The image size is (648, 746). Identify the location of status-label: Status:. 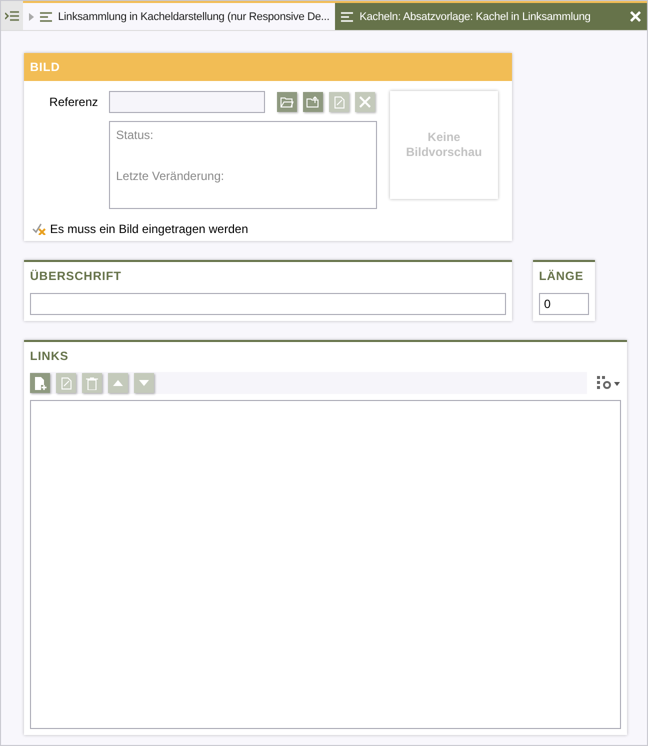
(135, 135).